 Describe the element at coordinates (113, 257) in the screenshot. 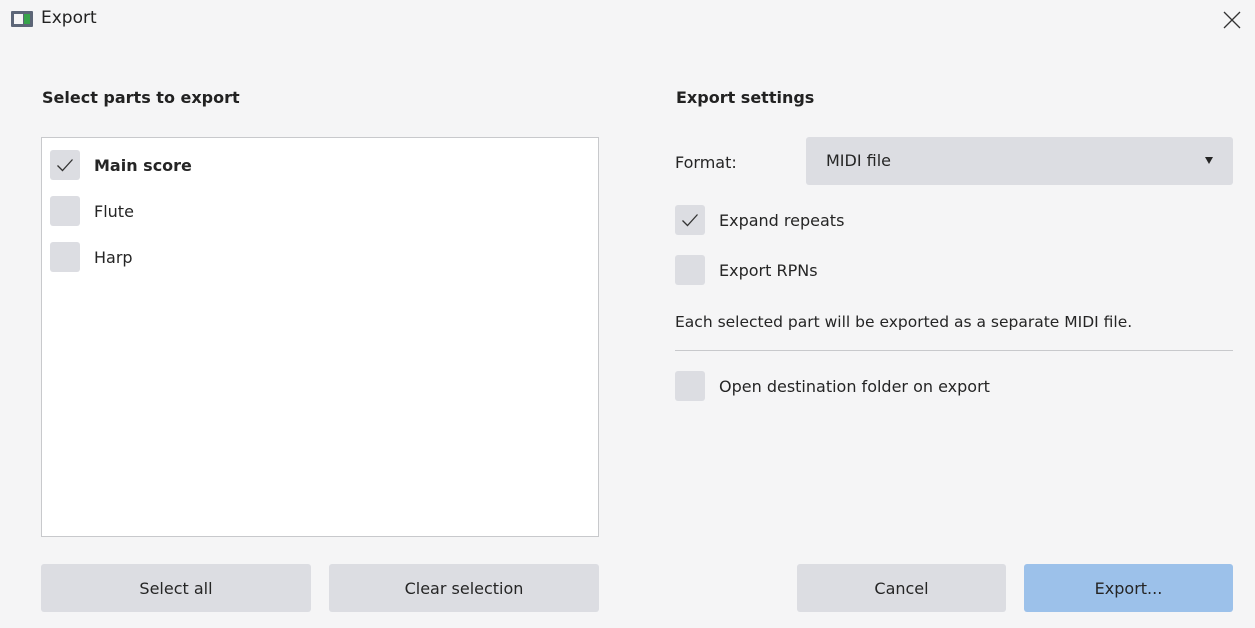

I see `part-label: Harp` at that location.